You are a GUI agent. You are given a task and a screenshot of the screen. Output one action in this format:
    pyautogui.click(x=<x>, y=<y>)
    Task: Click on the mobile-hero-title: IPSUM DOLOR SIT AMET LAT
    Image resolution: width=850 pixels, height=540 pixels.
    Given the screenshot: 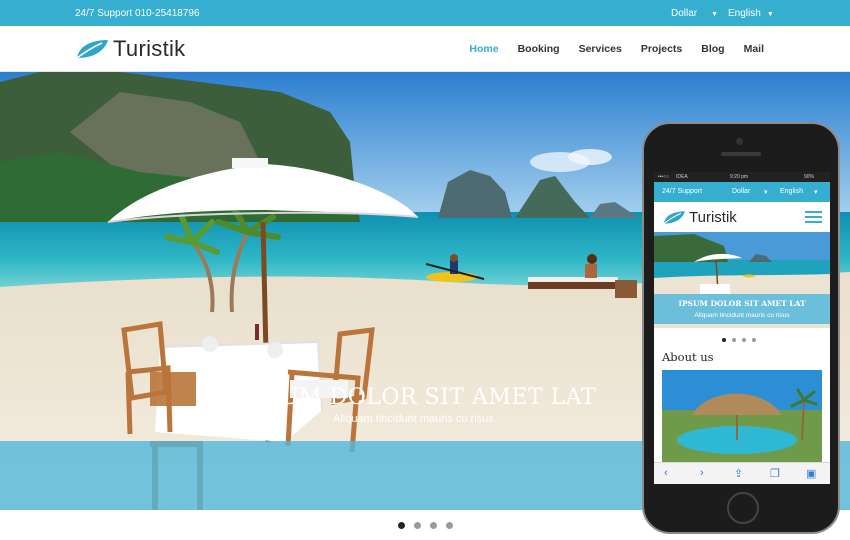 What is the action you would take?
    pyautogui.click(x=742, y=303)
    